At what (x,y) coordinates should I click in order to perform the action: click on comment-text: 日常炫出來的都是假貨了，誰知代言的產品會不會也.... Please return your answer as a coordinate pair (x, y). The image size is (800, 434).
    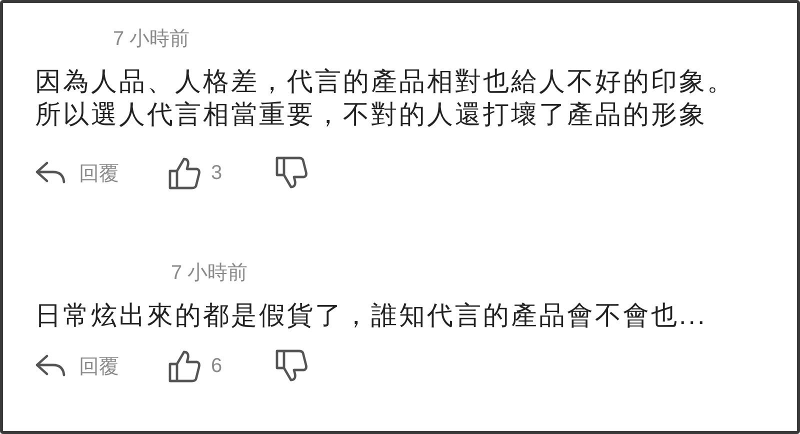
    Looking at the image, I should click on (371, 315).